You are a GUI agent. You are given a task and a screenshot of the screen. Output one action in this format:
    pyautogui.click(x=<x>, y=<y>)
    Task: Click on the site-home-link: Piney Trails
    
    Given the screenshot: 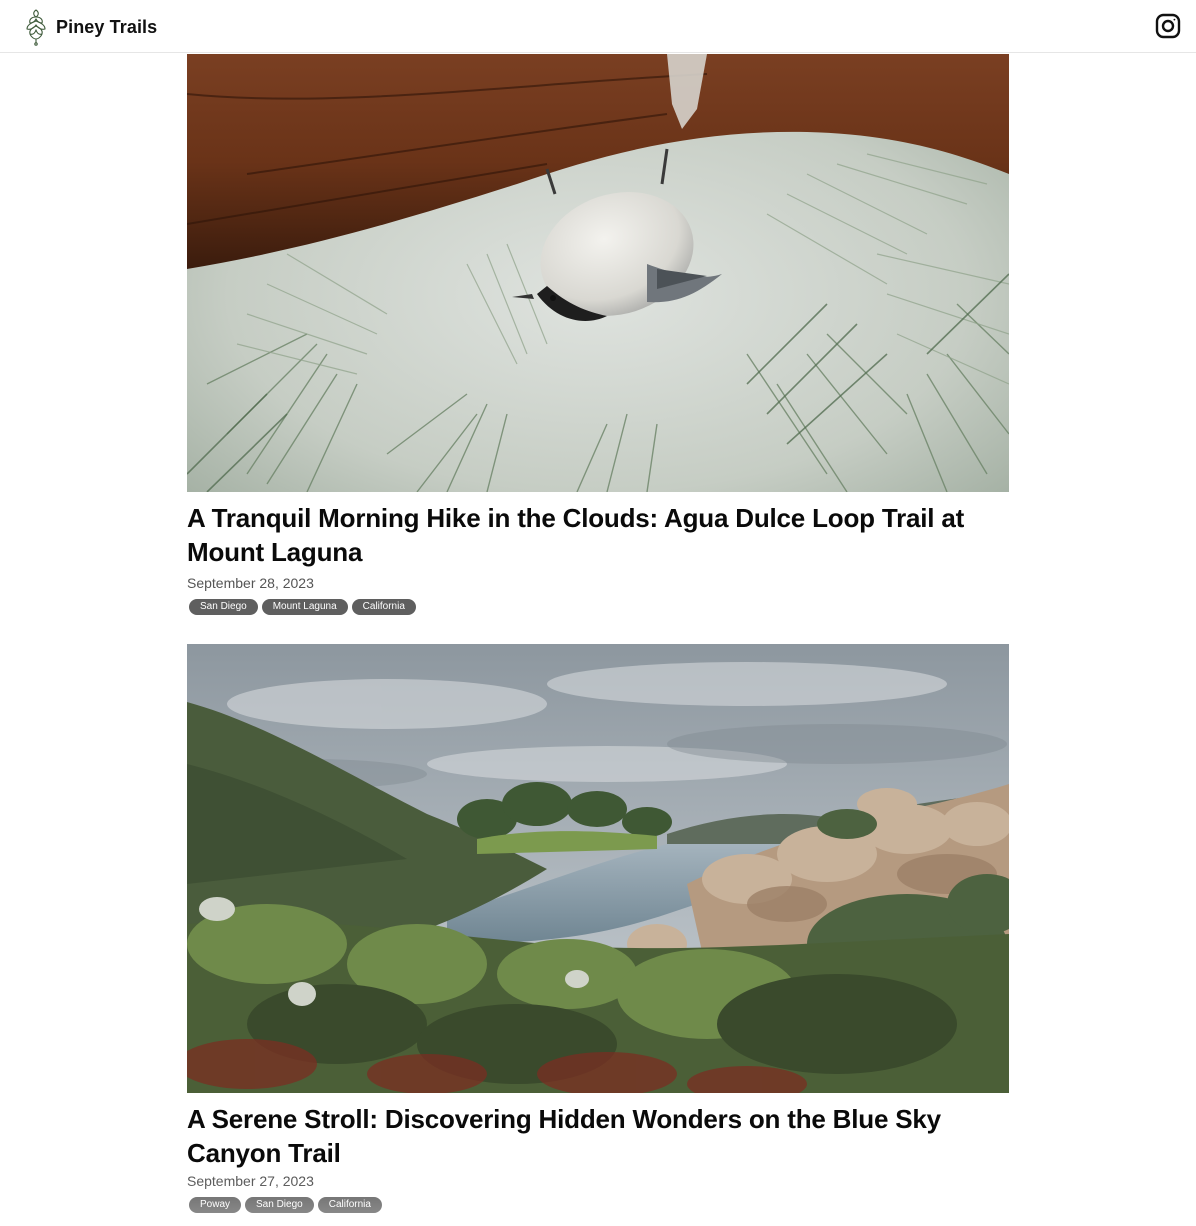 What is the action you would take?
    pyautogui.click(x=89, y=27)
    